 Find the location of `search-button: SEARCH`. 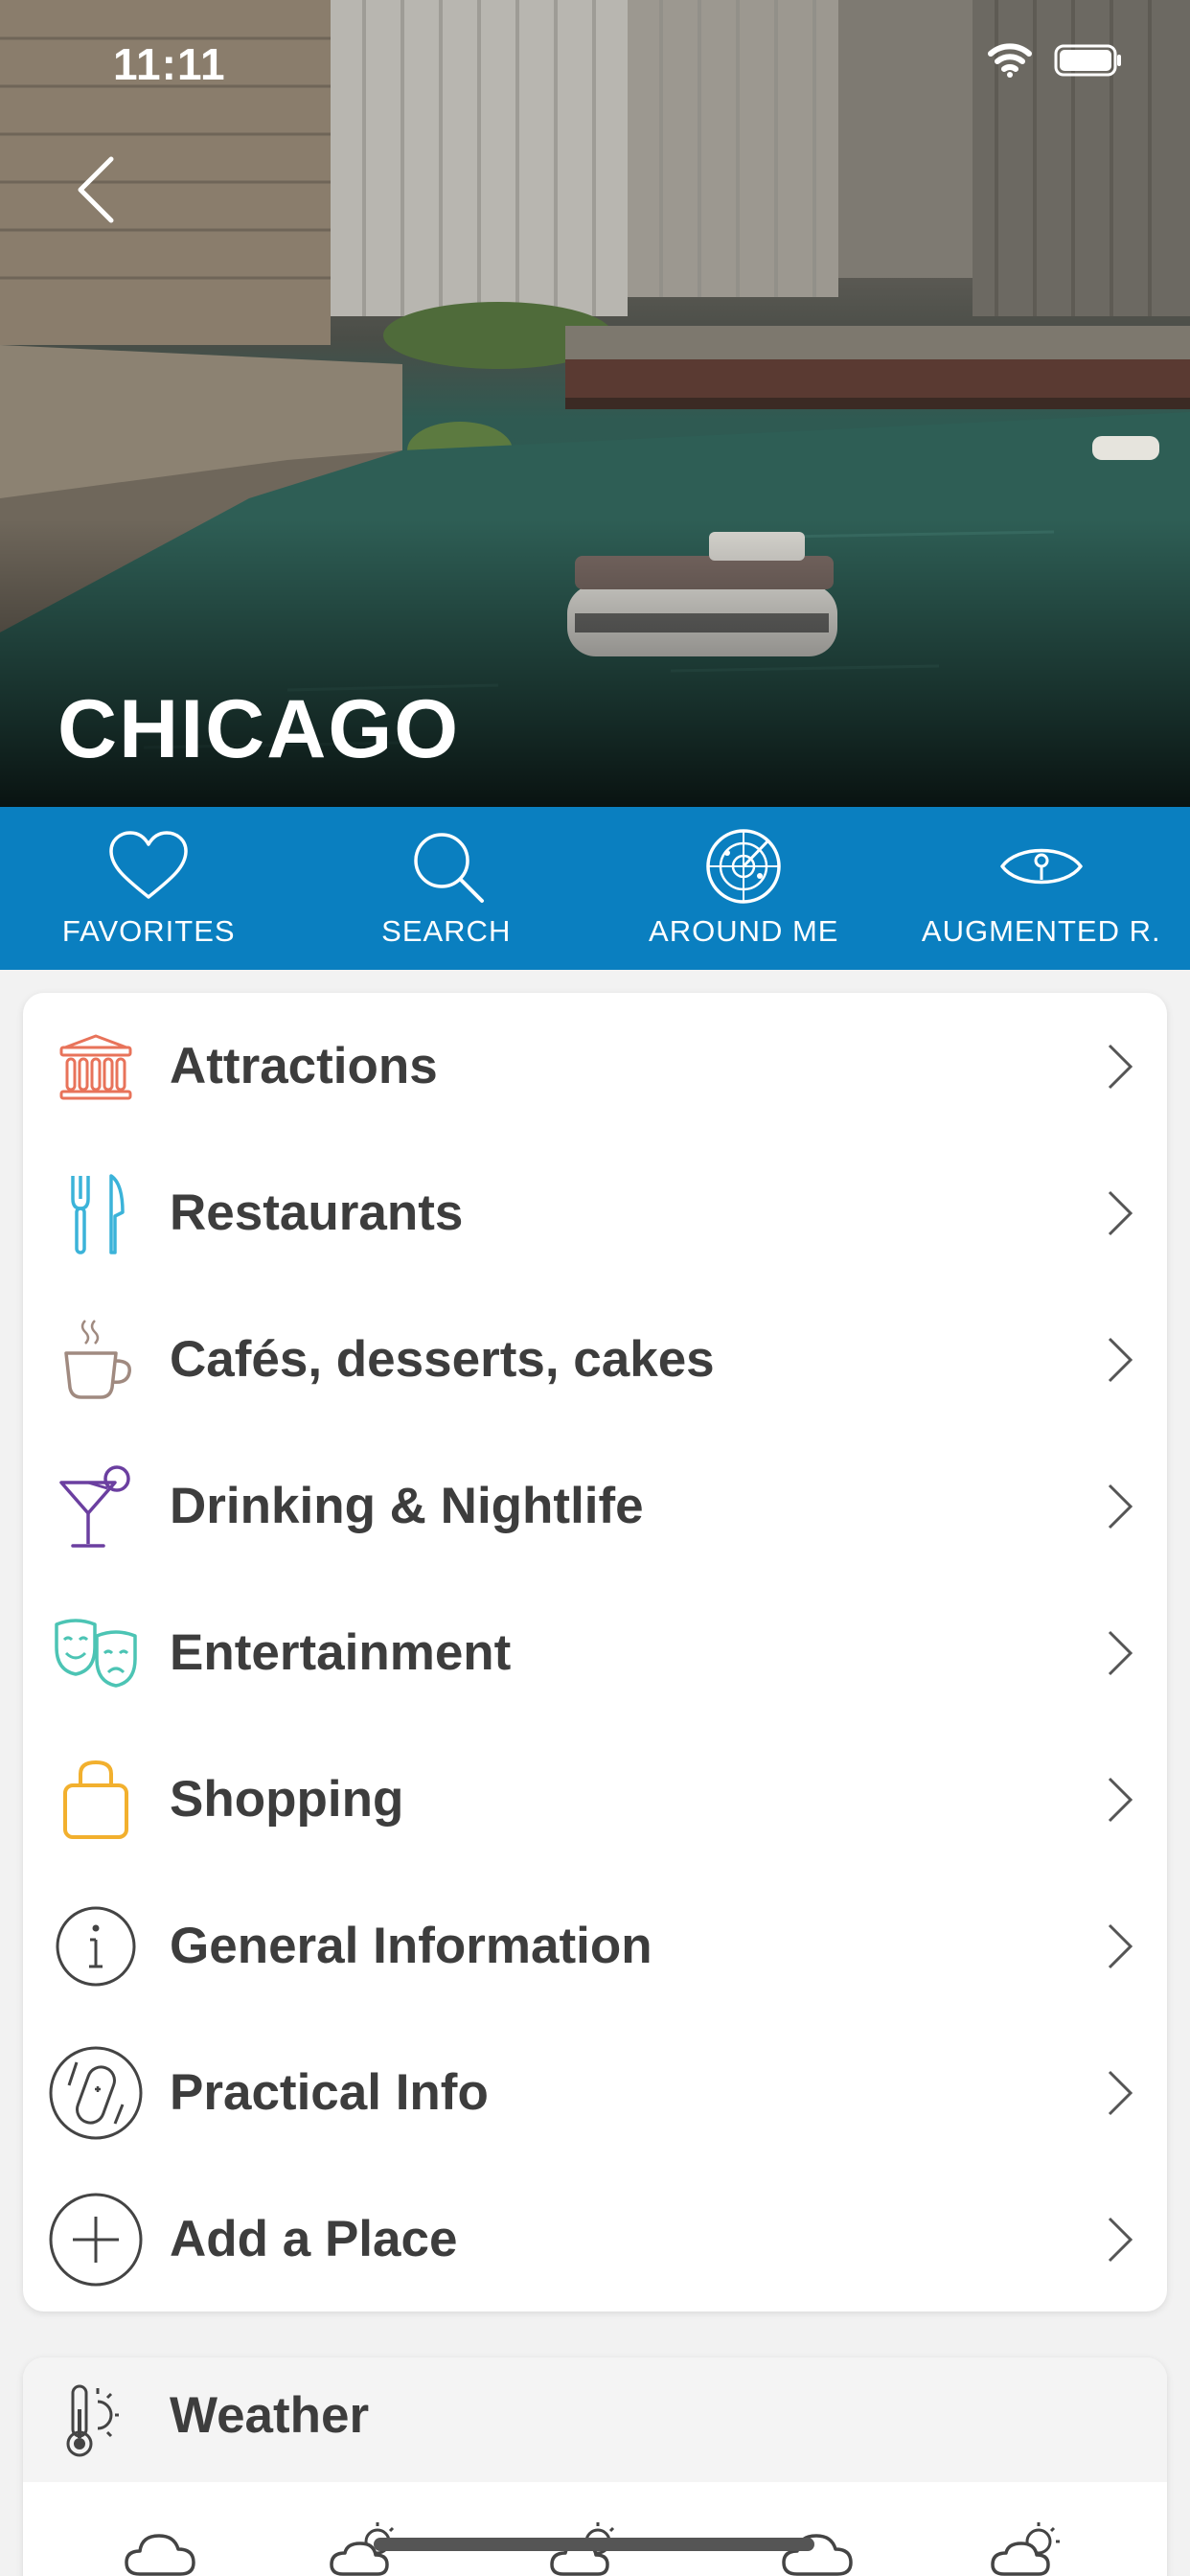

search-button: SEARCH is located at coordinates (447, 888).